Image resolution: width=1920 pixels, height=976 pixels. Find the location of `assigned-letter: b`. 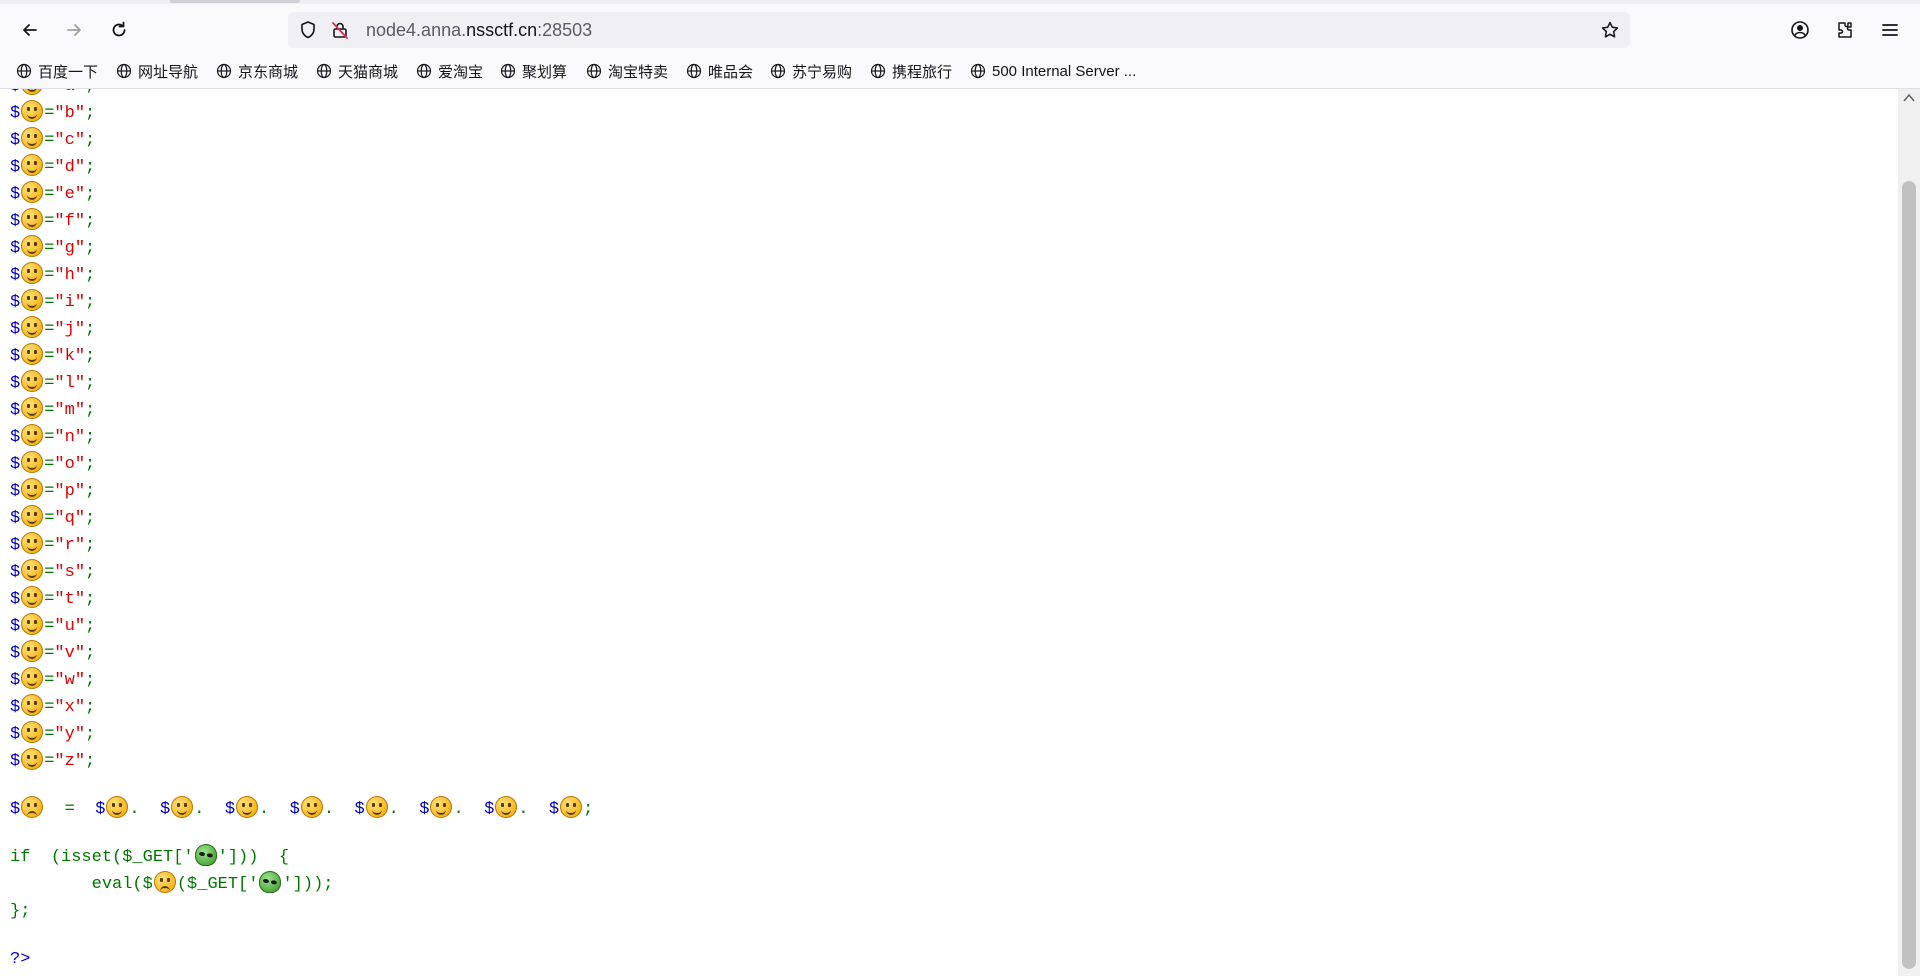

assigned-letter: b is located at coordinates (69, 113).